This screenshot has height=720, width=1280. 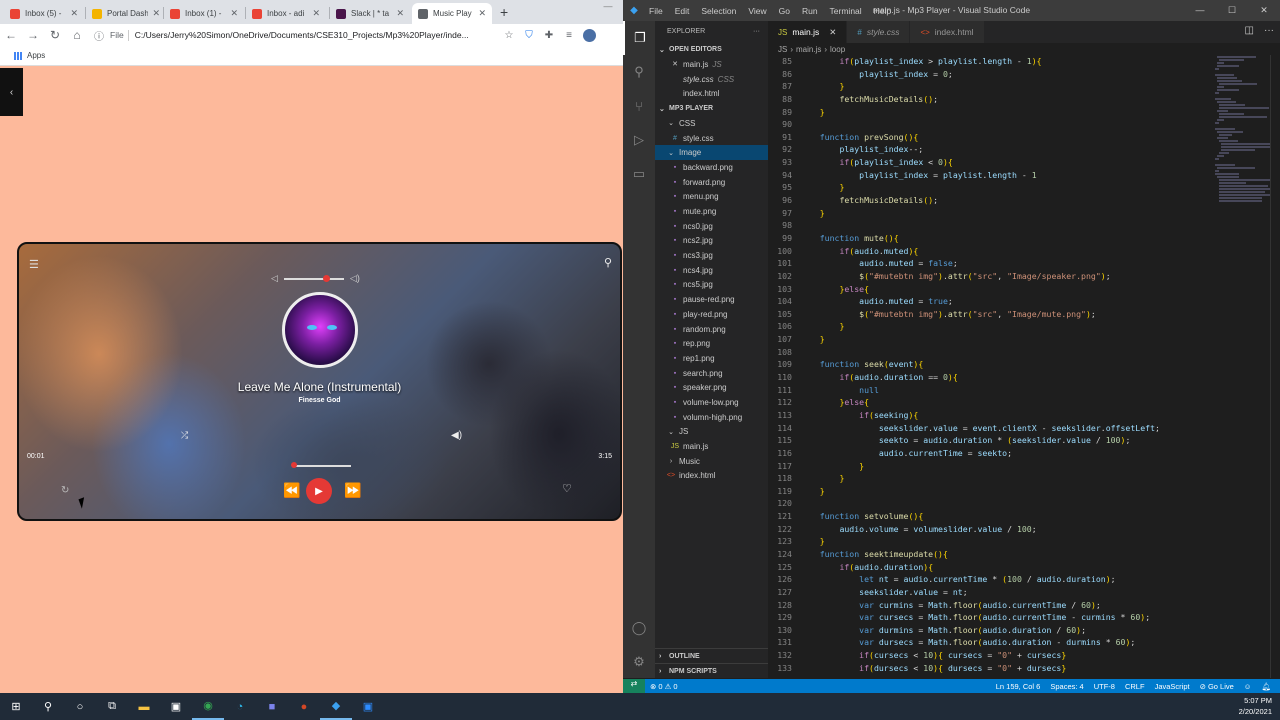 What do you see at coordinates (639, 174) in the screenshot?
I see `remote-explorer-icon: ▭` at bounding box center [639, 174].